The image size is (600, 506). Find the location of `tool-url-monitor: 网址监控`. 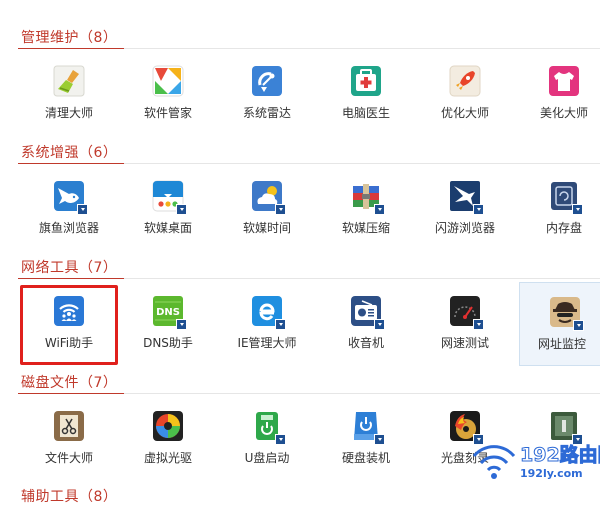

tool-url-monitor: 网址监控 is located at coordinates (559, 324).